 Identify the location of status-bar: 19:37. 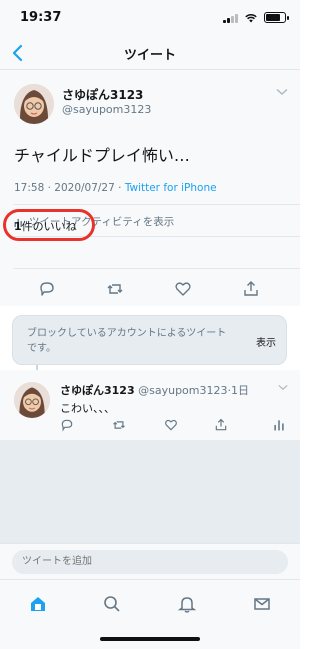
(150, 18).